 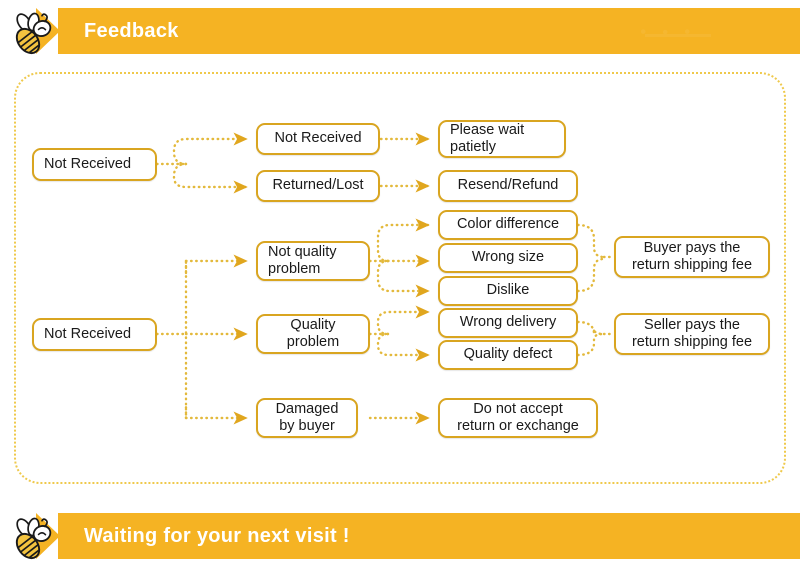 I want to click on node-not-quality-problem: Not quality problem, so click(x=313, y=261).